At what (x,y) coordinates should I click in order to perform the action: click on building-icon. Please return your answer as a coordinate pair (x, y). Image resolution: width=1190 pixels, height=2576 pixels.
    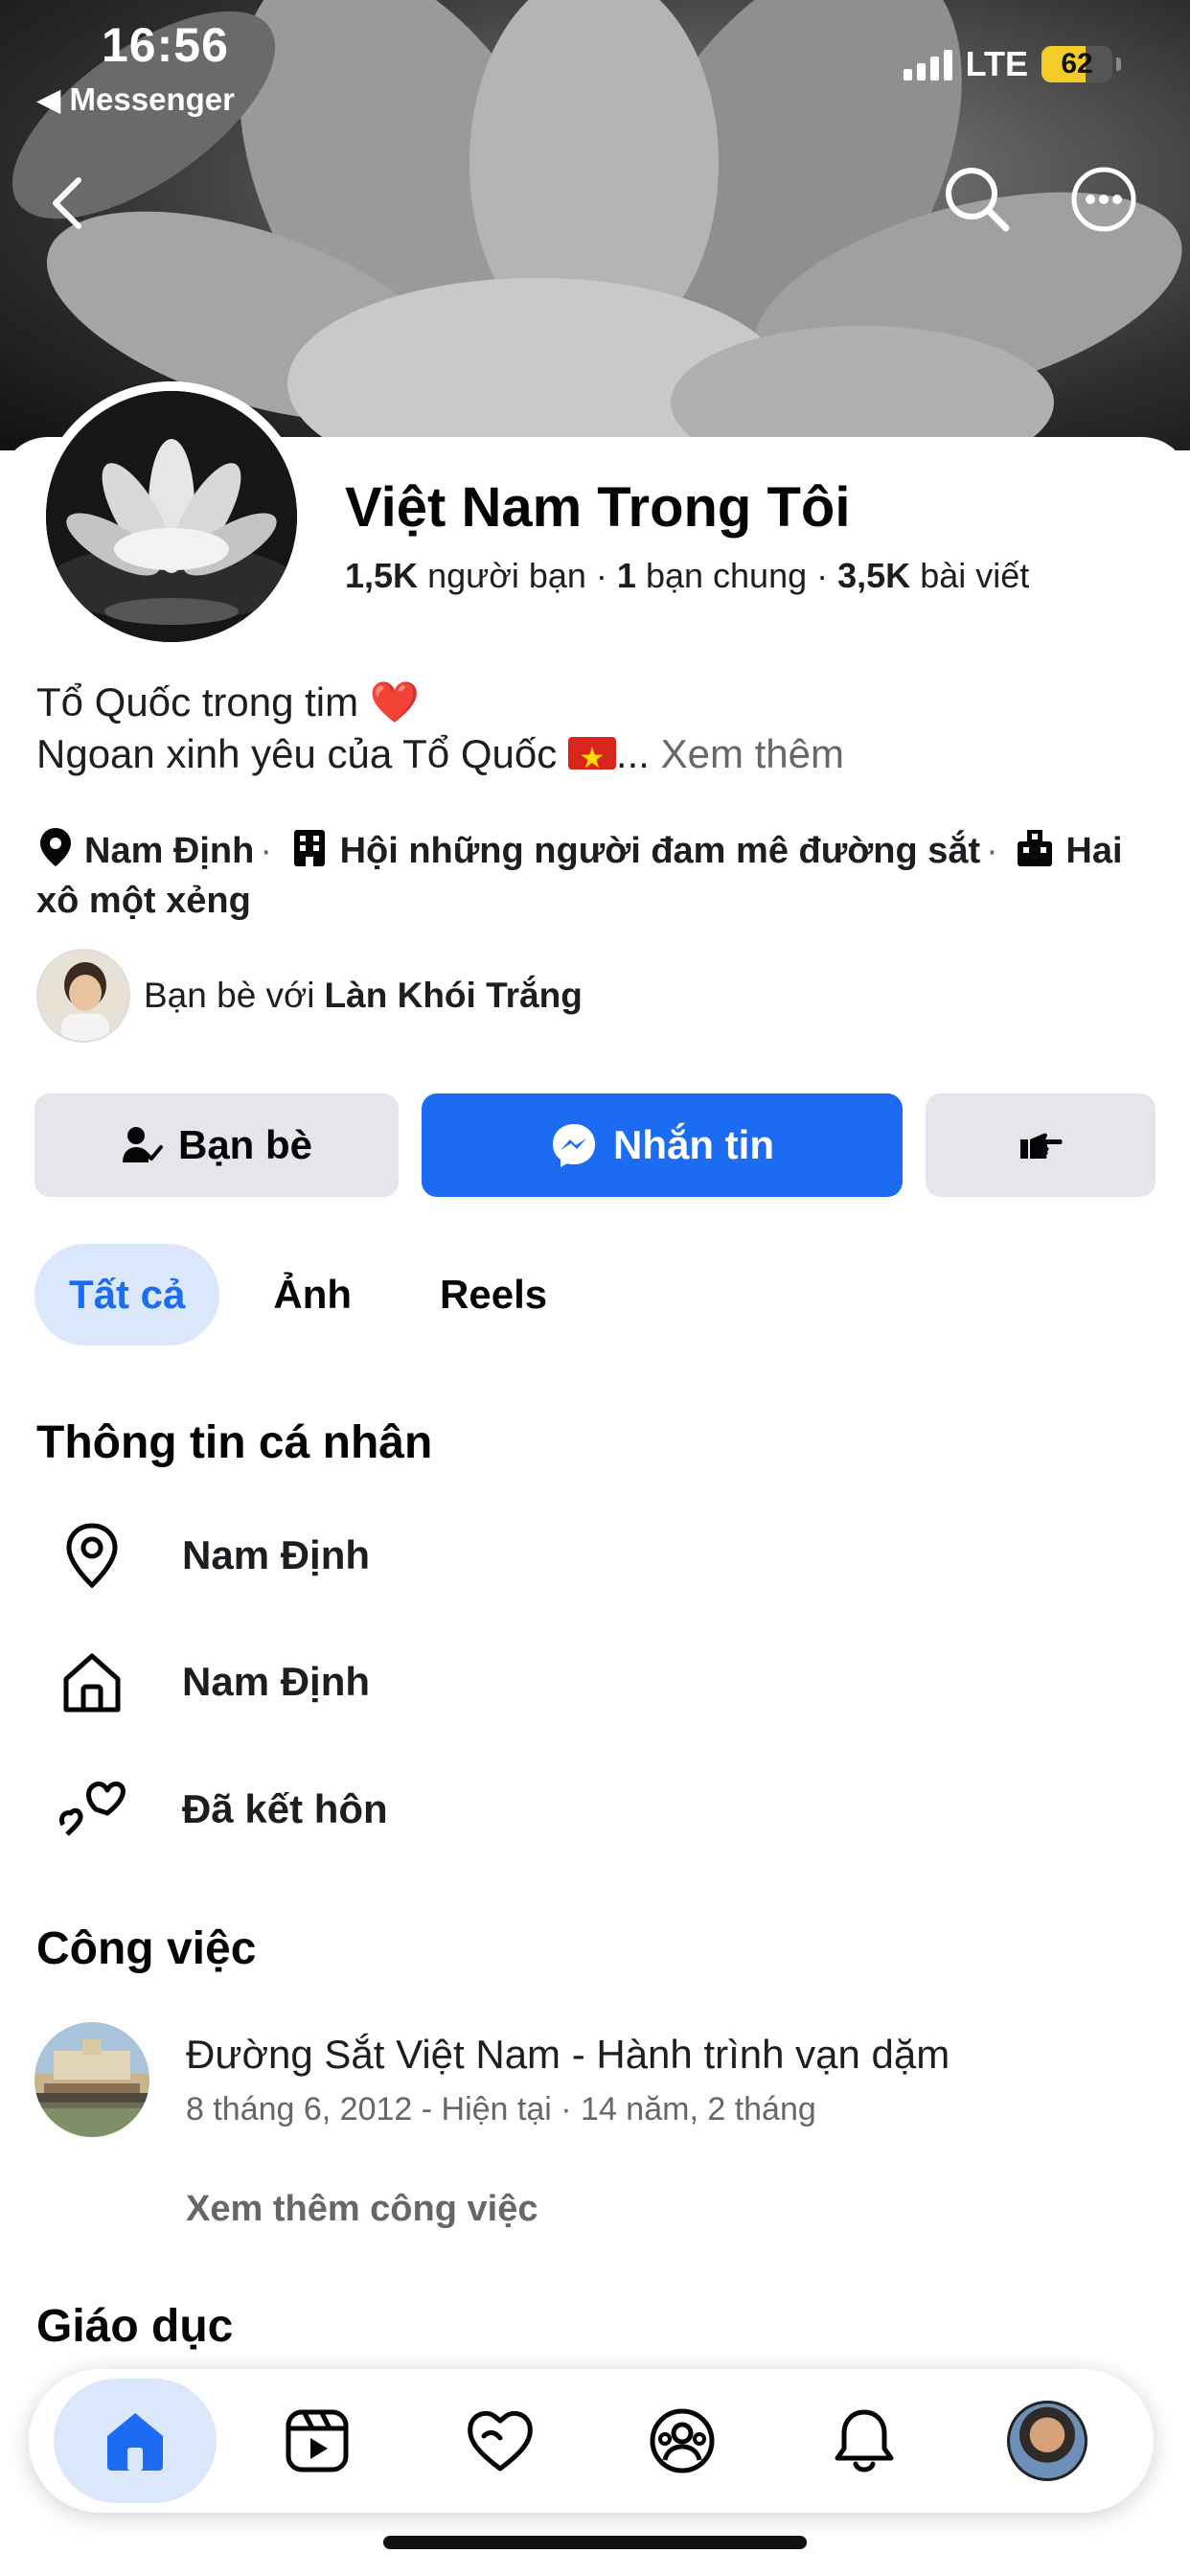
    Looking at the image, I should click on (309, 848).